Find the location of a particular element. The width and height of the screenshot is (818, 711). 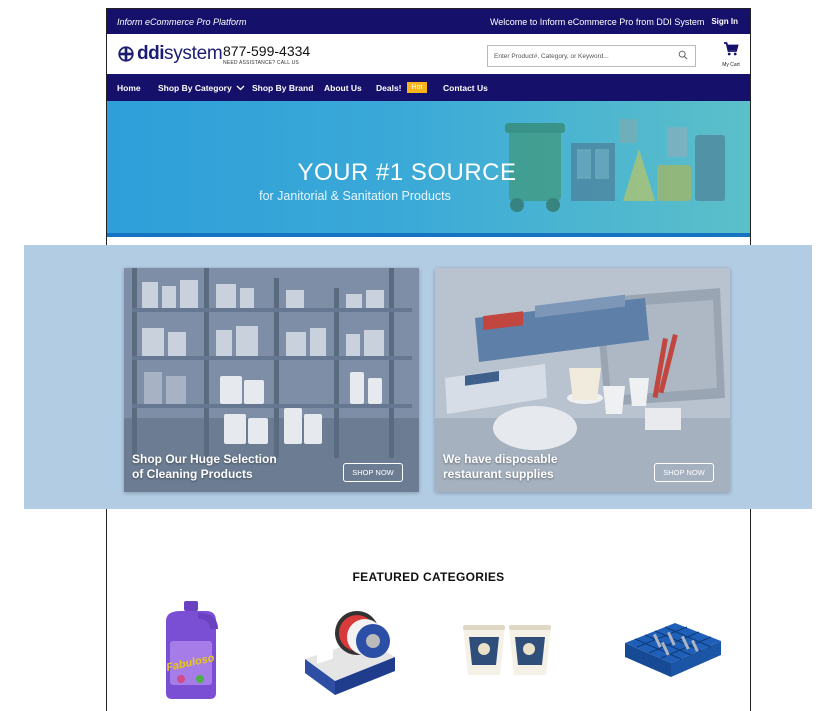

nav-deals-label: Deals! is located at coordinates (389, 87).